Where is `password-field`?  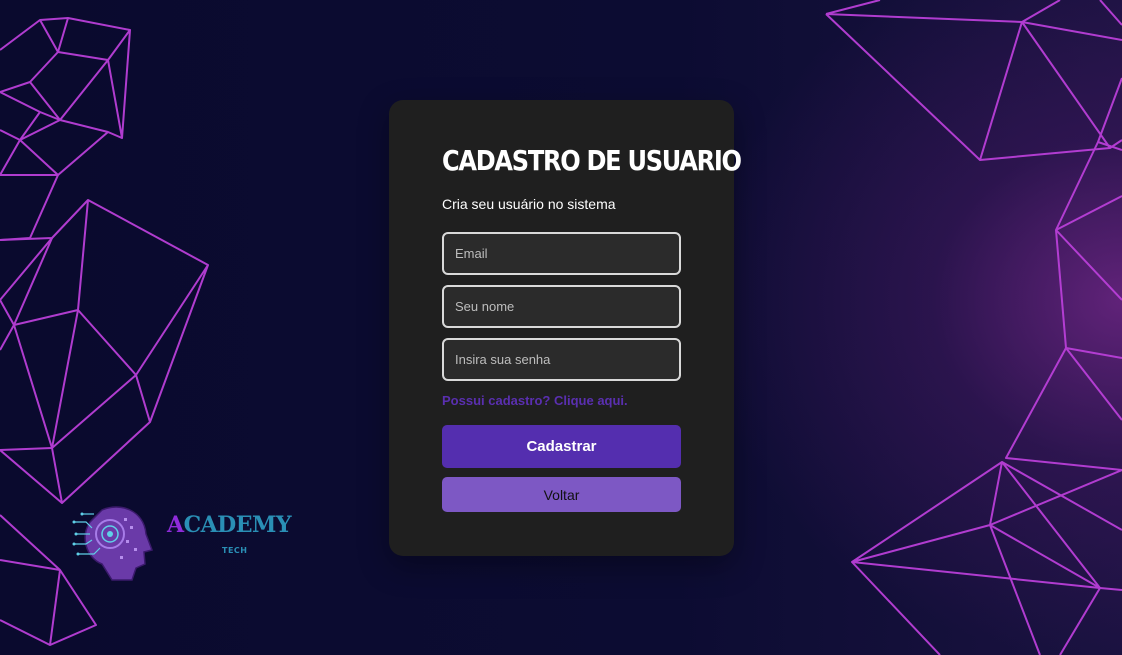
password-field is located at coordinates (561, 359).